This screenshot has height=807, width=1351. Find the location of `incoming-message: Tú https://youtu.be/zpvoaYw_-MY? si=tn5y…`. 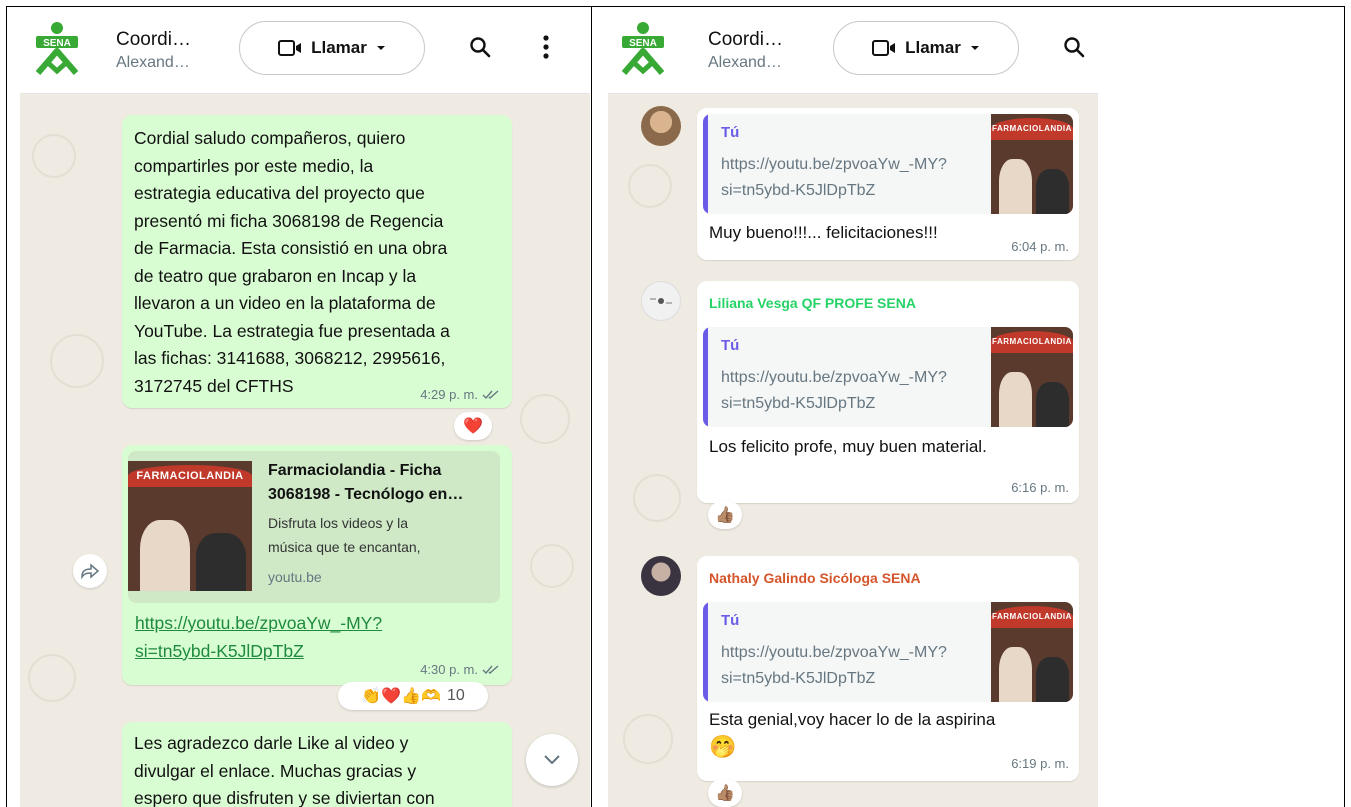

incoming-message: Tú https://youtu.be/zpvoaYw_-MY? si=tn5y… is located at coordinates (888, 184).